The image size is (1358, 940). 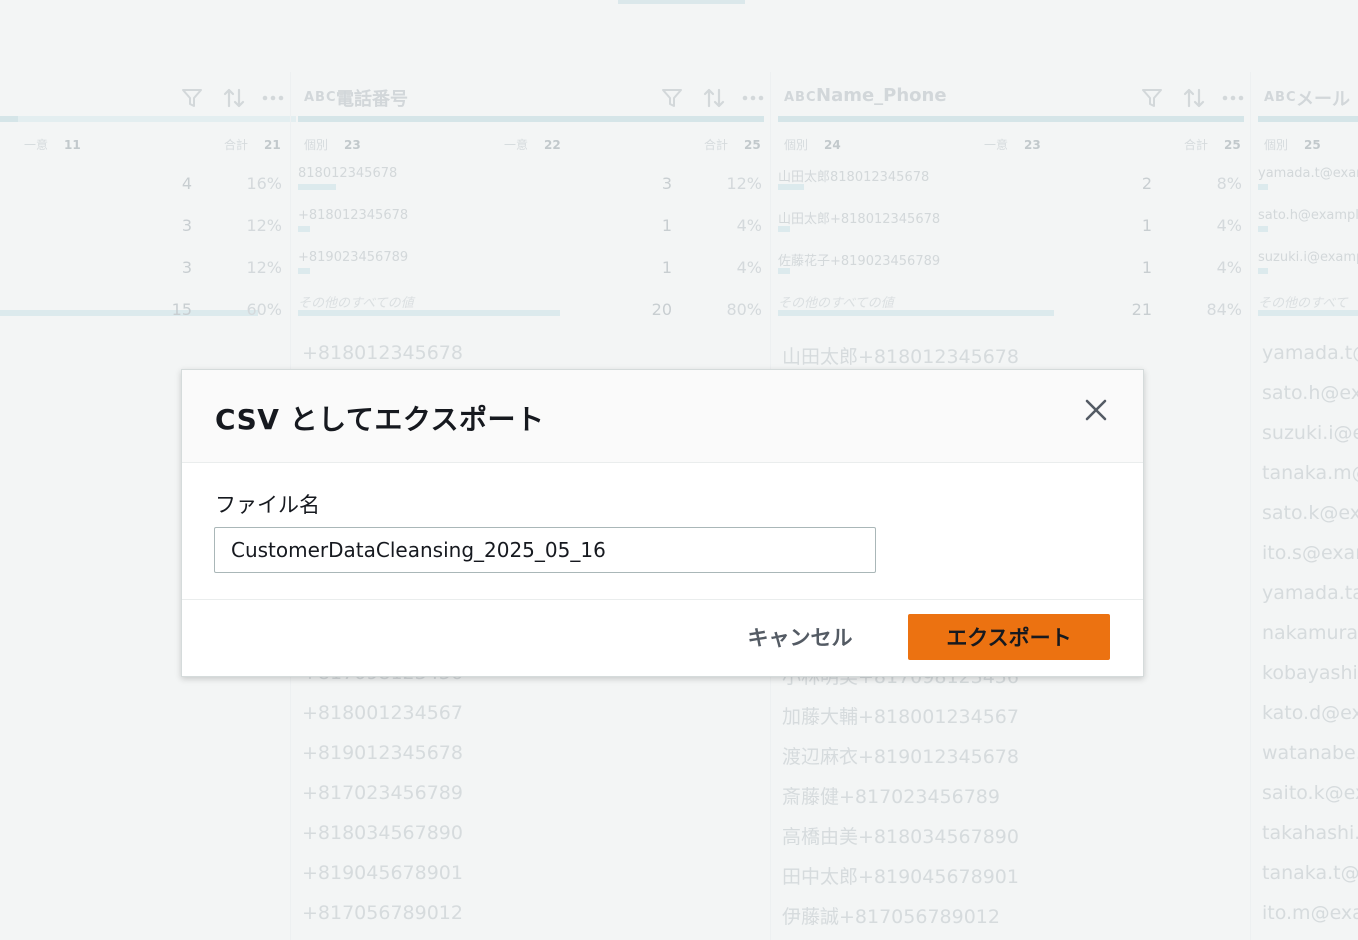 I want to click on close-icon, so click(x=1096, y=410).